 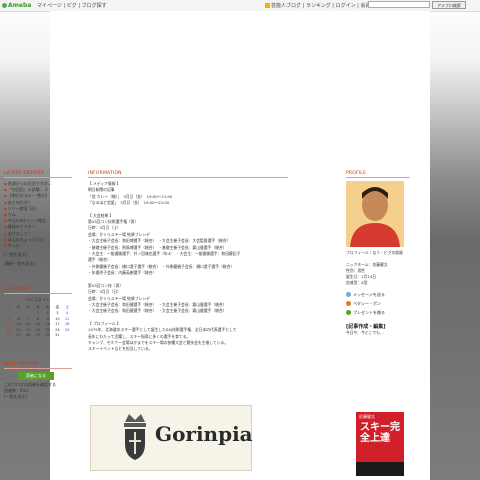 I want to click on profile-link-label: メッセージを送る, so click(x=369, y=294).